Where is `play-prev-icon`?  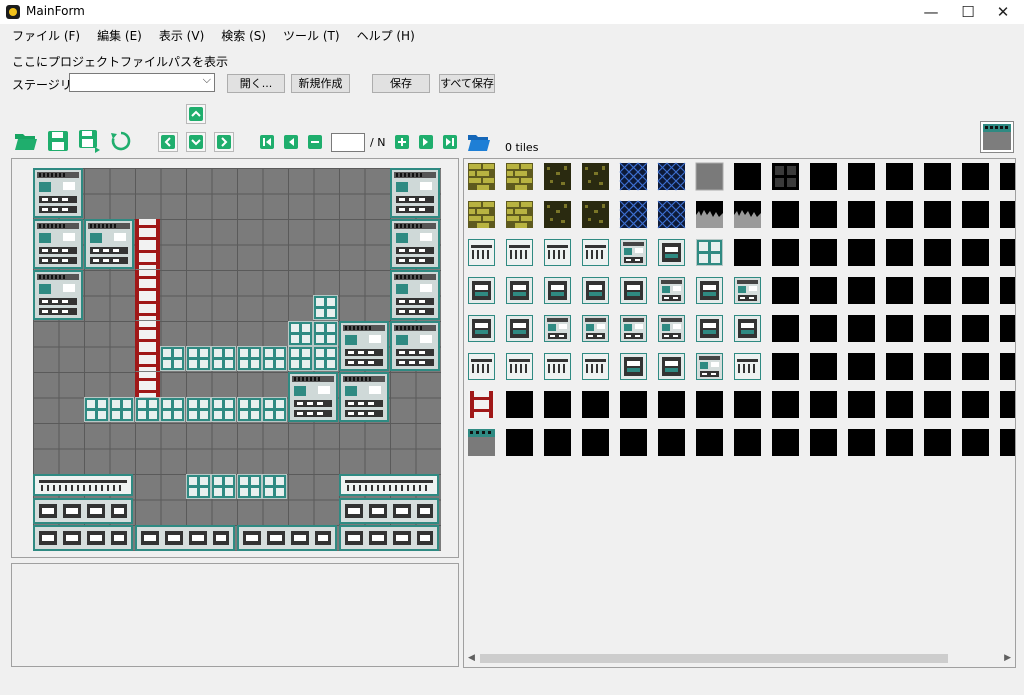
play-prev-icon is located at coordinates (291, 142).